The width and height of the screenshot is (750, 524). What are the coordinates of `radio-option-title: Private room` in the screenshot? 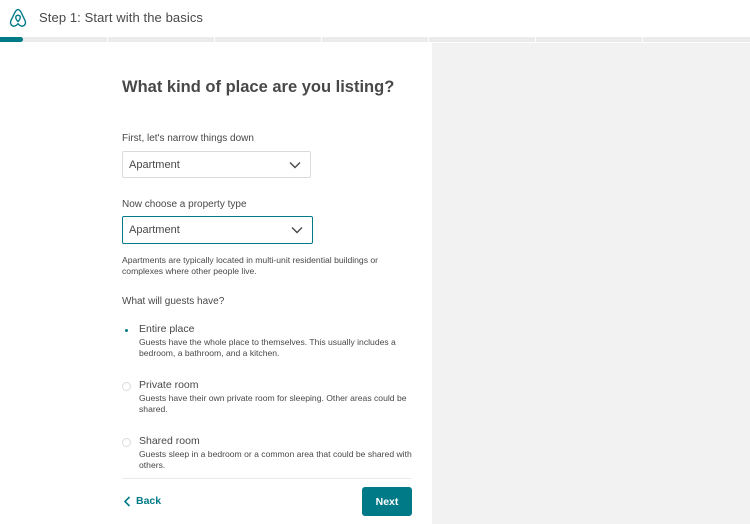 It's located at (169, 385).